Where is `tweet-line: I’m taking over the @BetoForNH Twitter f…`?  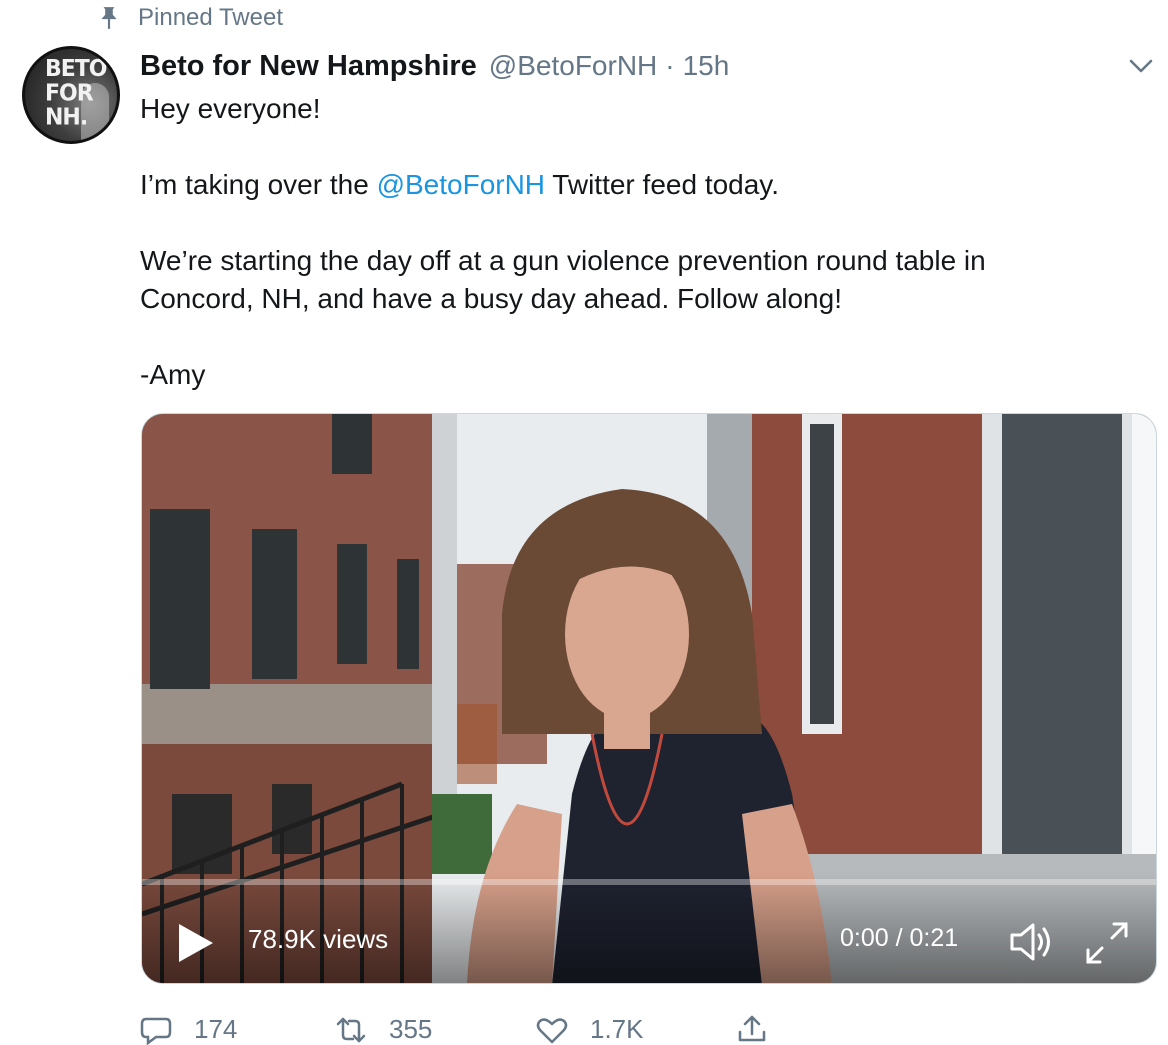
tweet-line: I’m taking over the @BetoForNH Twitter f… is located at coordinates (460, 184).